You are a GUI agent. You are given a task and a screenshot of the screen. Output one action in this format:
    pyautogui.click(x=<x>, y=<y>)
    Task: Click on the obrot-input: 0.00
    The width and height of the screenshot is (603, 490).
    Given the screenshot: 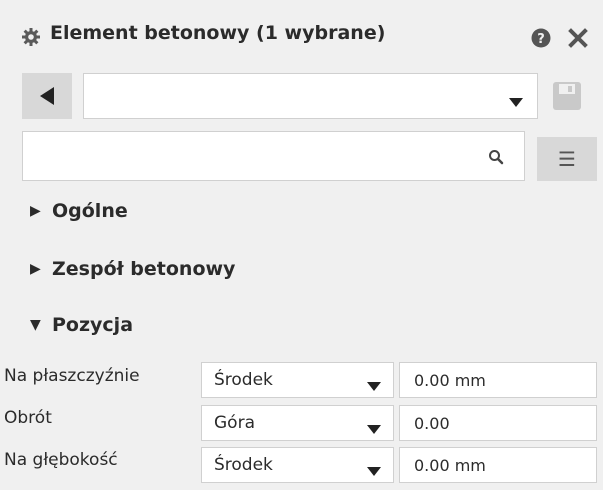 What is the action you would take?
    pyautogui.click(x=498, y=423)
    